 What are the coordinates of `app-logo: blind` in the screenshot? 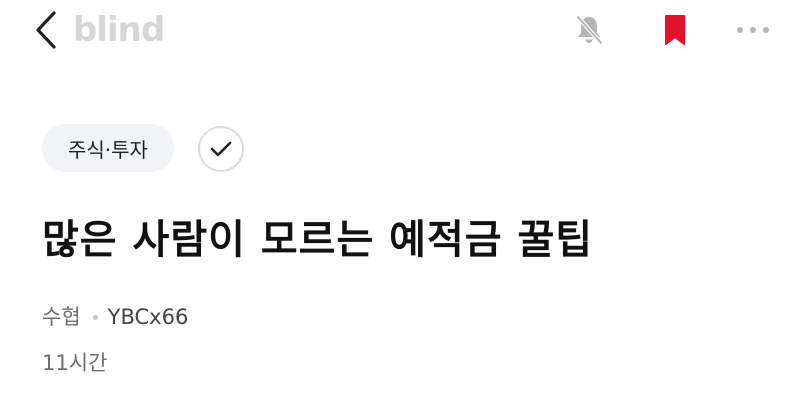 It's located at (119, 30).